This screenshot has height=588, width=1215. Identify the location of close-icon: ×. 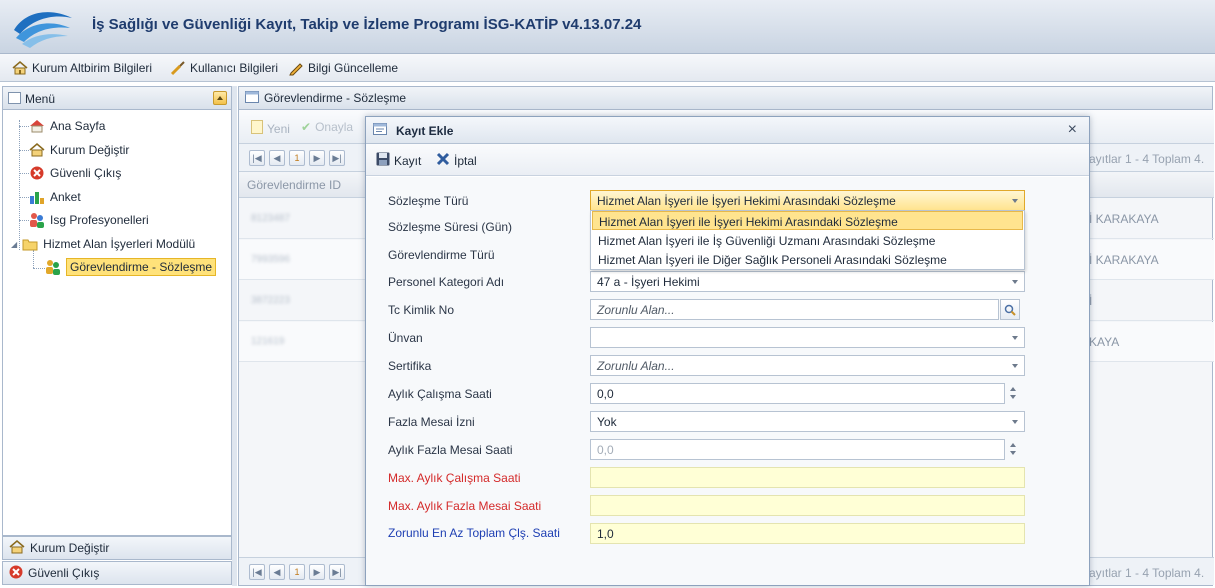
(1072, 130).